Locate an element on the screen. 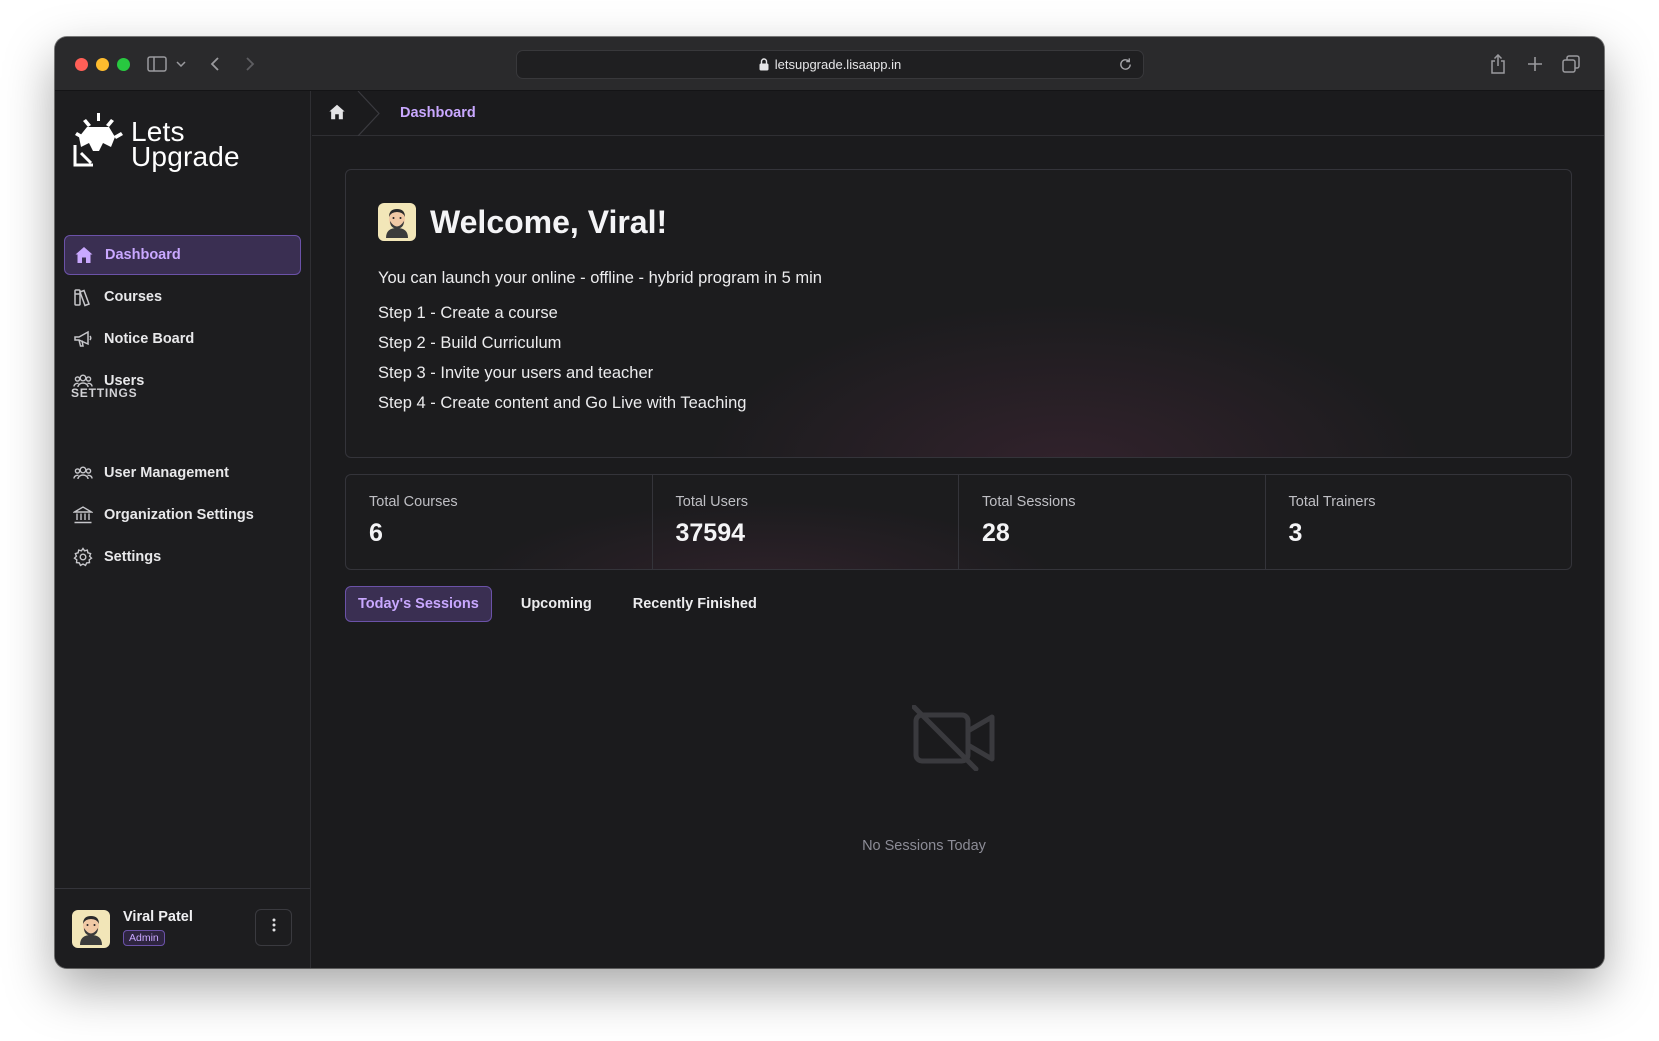  more-vertical-icon is located at coordinates (274, 927).